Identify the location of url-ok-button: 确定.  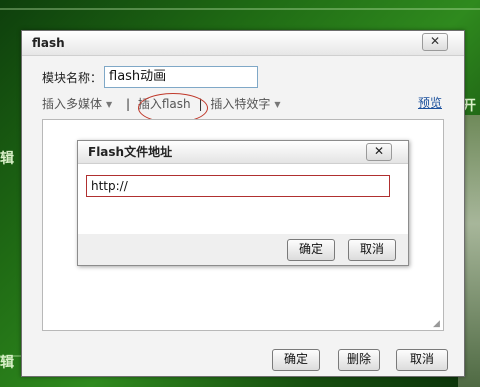
(311, 250).